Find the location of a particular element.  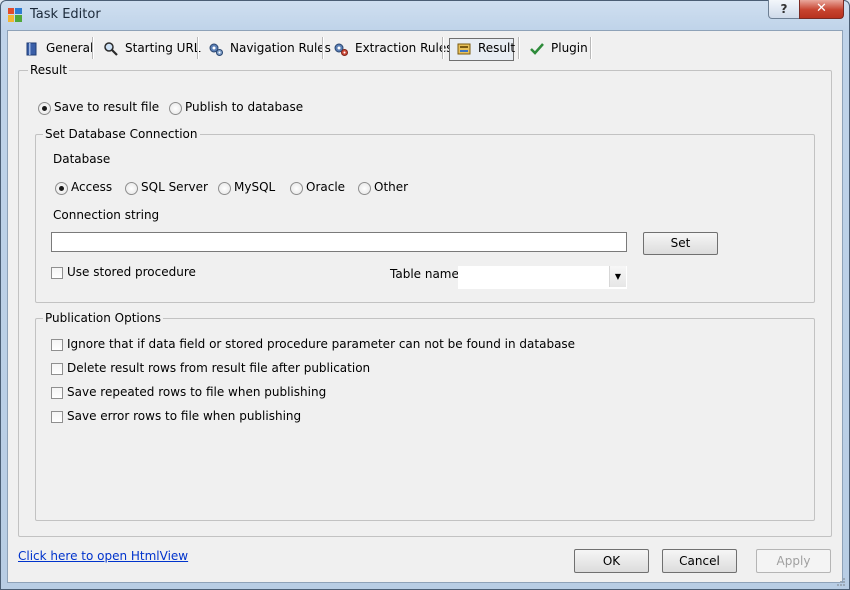

close-button: ✕ is located at coordinates (821, 9).